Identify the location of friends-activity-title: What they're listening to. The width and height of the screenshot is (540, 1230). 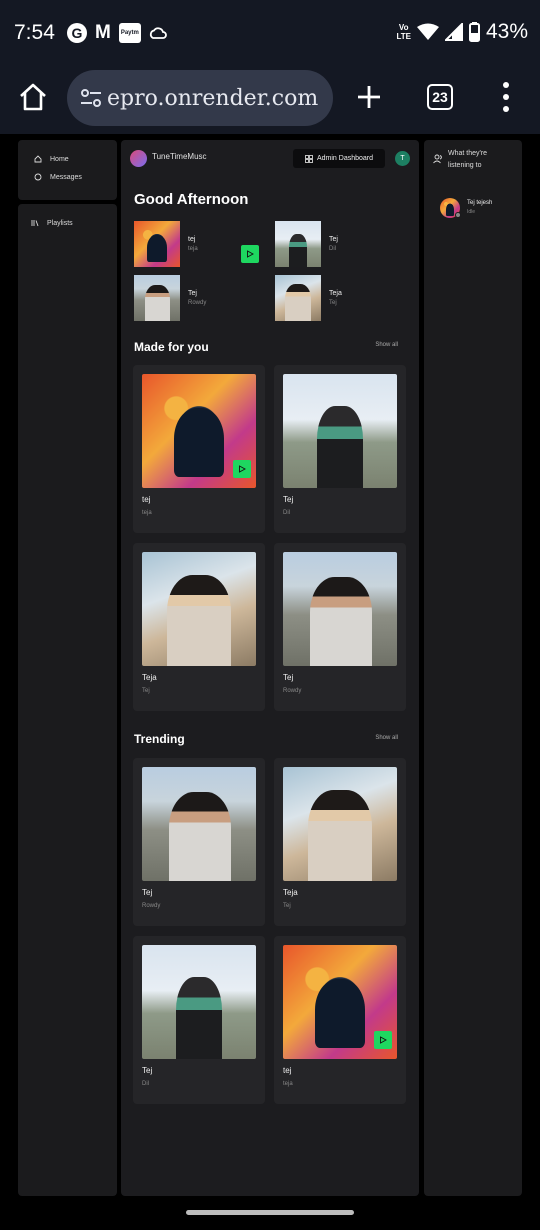
(468, 159).